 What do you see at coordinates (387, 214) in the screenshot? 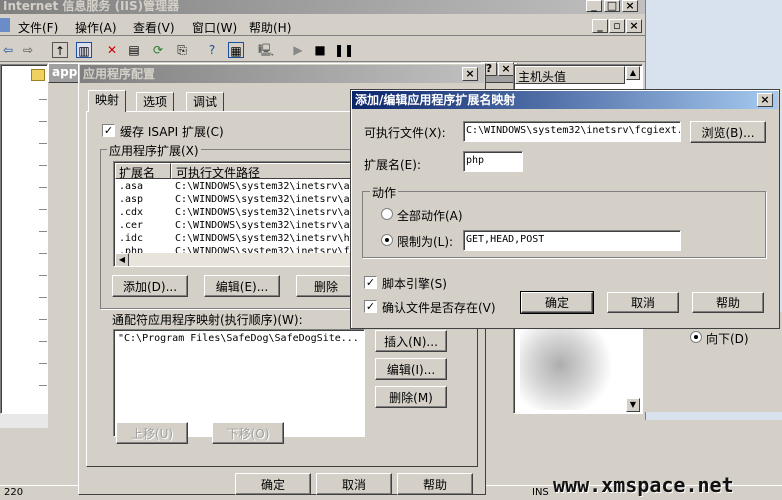
I see `all-verbs-radio` at bounding box center [387, 214].